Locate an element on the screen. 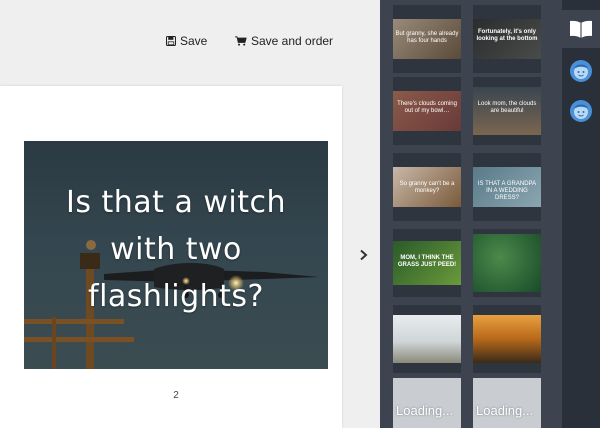  save-and-order-button: Save and order is located at coordinates (284, 41).